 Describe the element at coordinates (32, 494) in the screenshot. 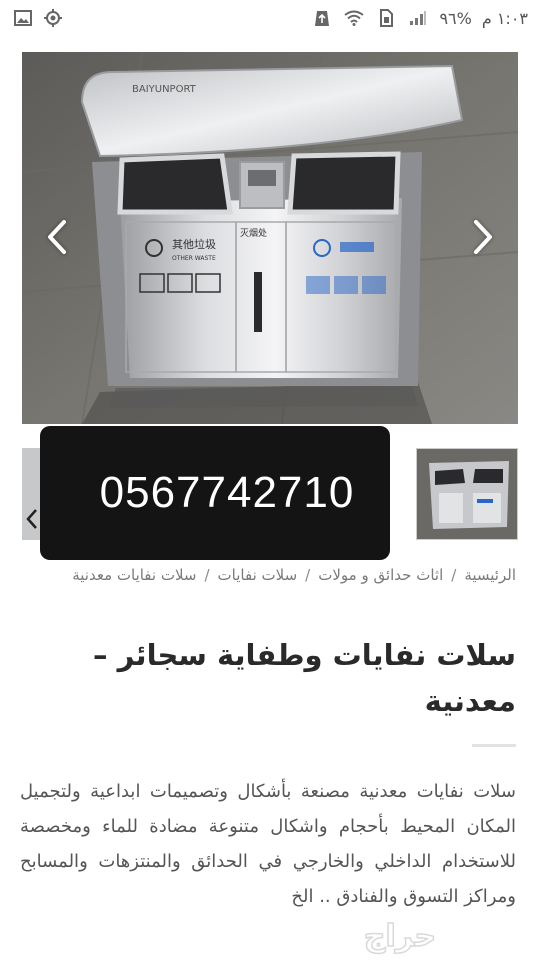

I see `thumbnail-partial` at that location.